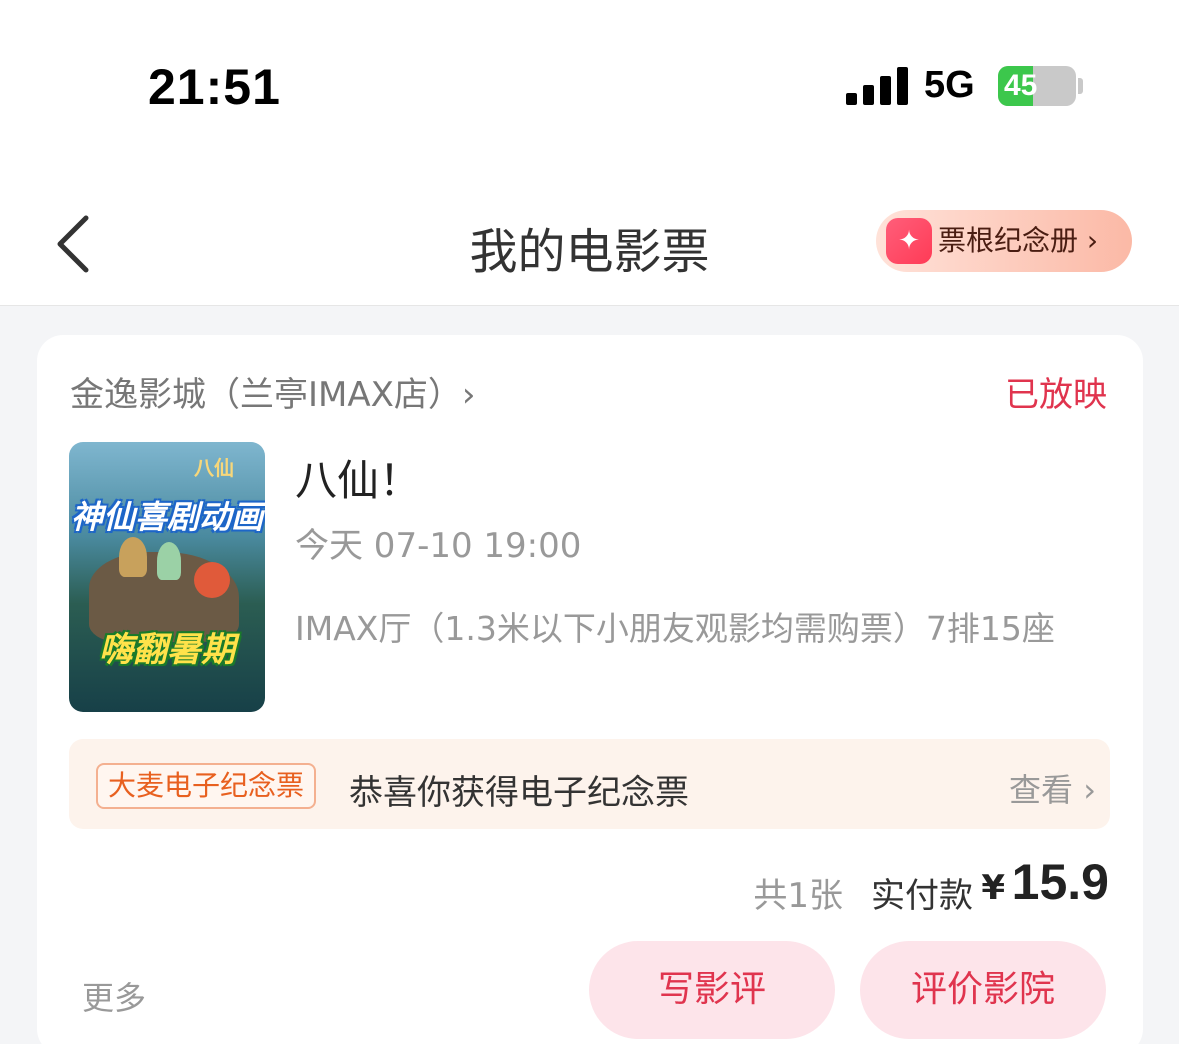  Describe the element at coordinates (993, 888) in the screenshot. I see `currency-symbol: ¥` at that location.